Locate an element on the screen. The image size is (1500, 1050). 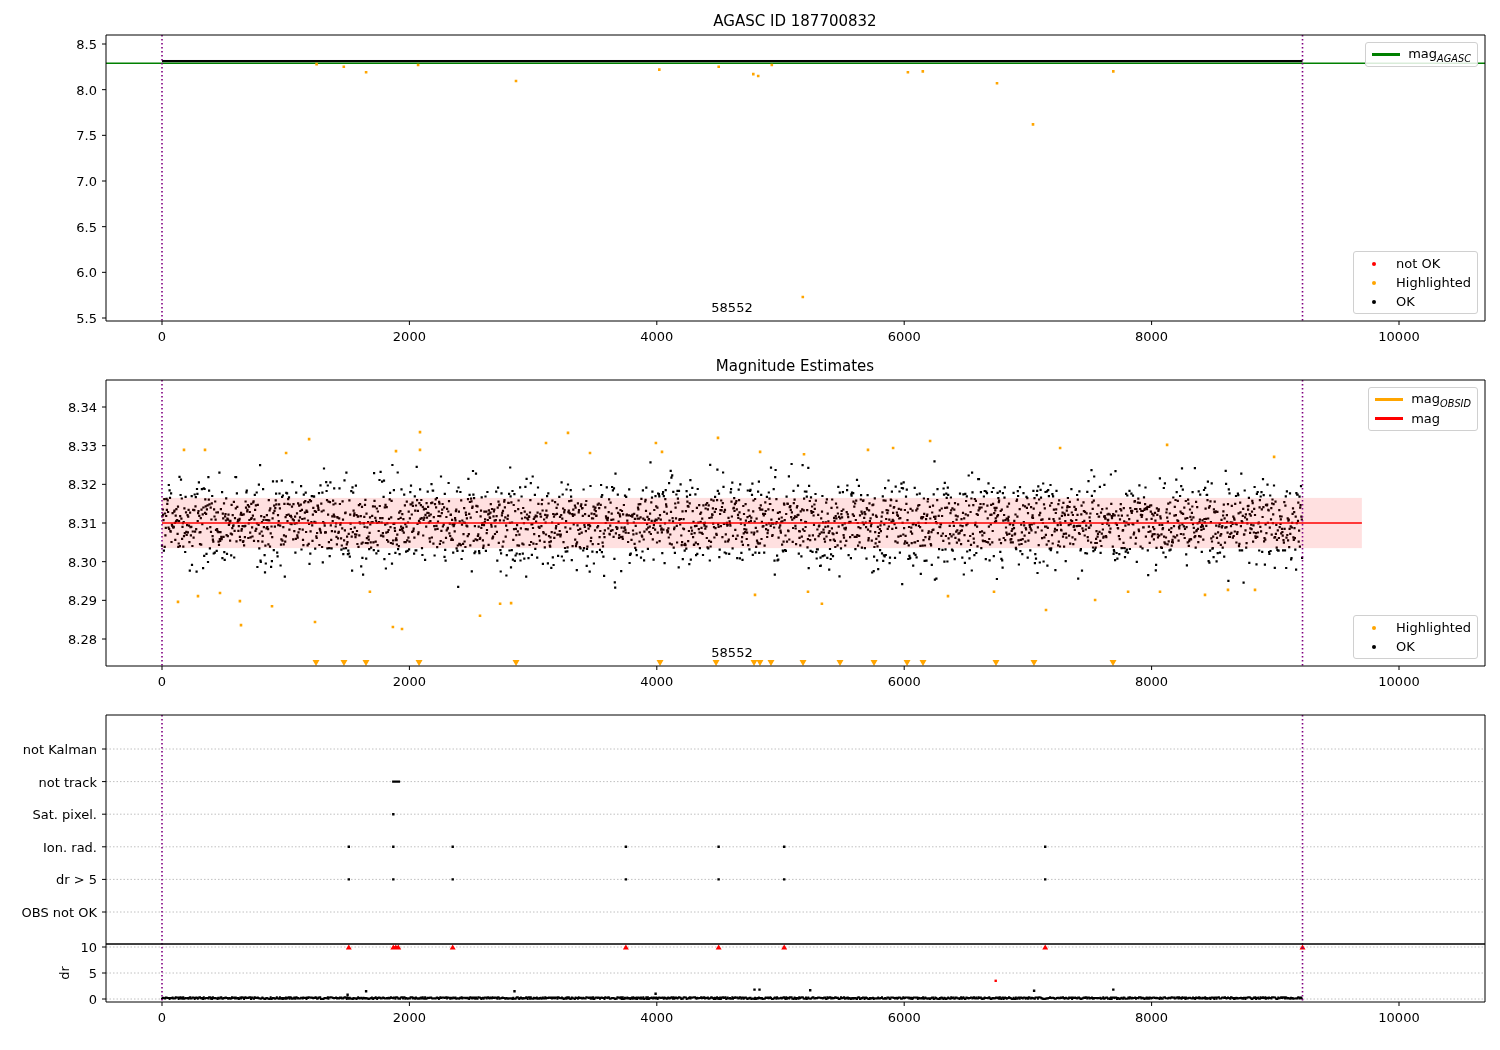
tick-label: 8.32 is located at coordinates (82, 485).